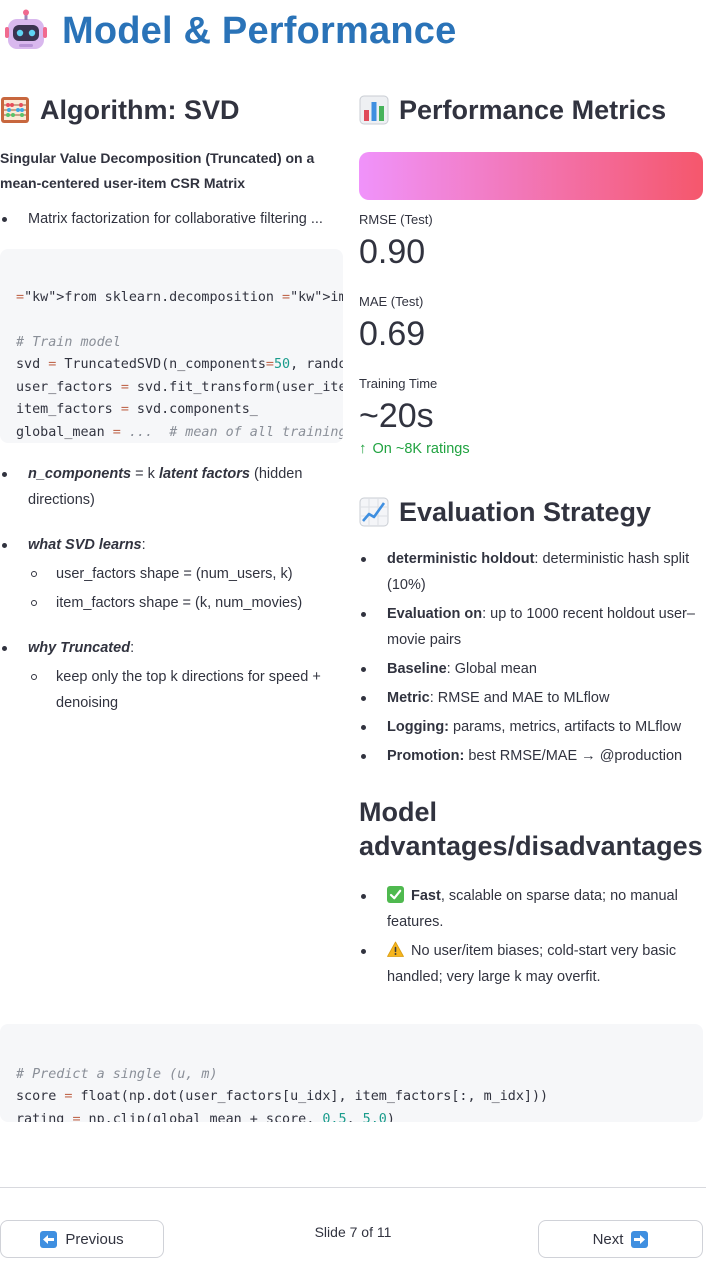 This screenshot has width=706, height=1278. Describe the element at coordinates (426, 756) in the screenshot. I see `evaluation-term: Promotion:` at that location.